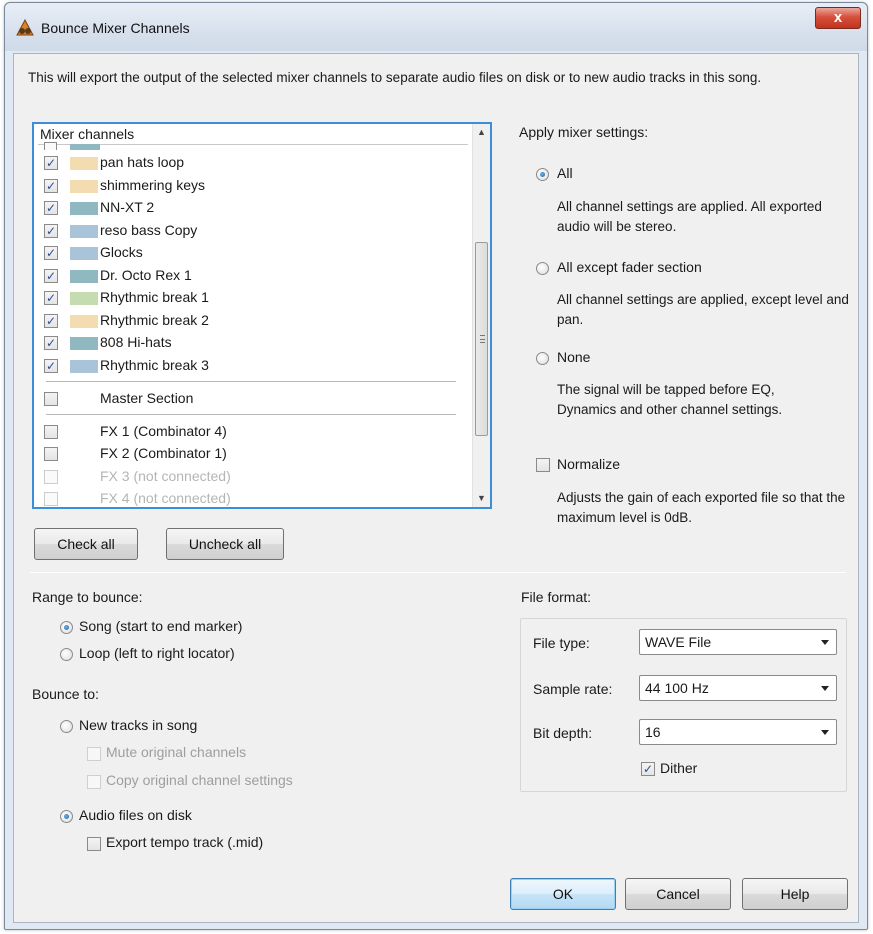 Image resolution: width=873 pixels, height=934 pixels. Describe the element at coordinates (94, 782) in the screenshot. I see `copy-settings-checkbox` at that location.